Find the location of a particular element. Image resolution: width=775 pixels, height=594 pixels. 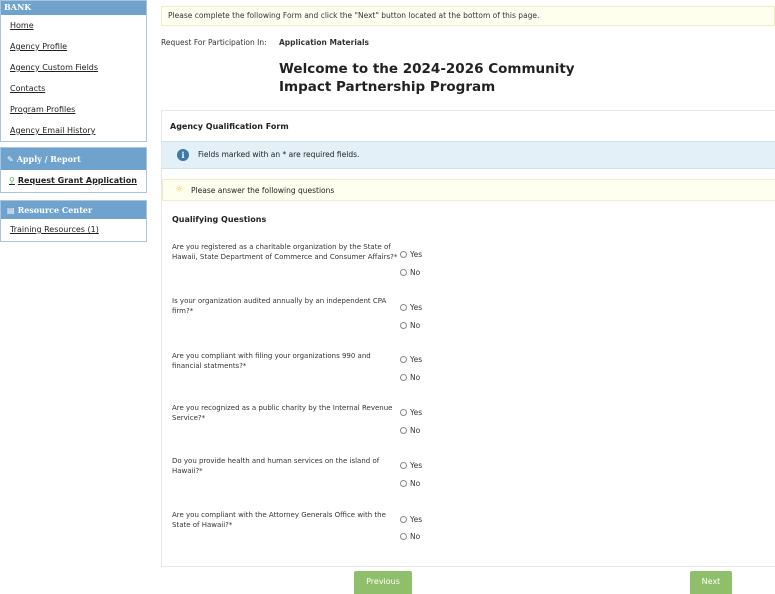

question-3-no: No is located at coordinates (410, 377).